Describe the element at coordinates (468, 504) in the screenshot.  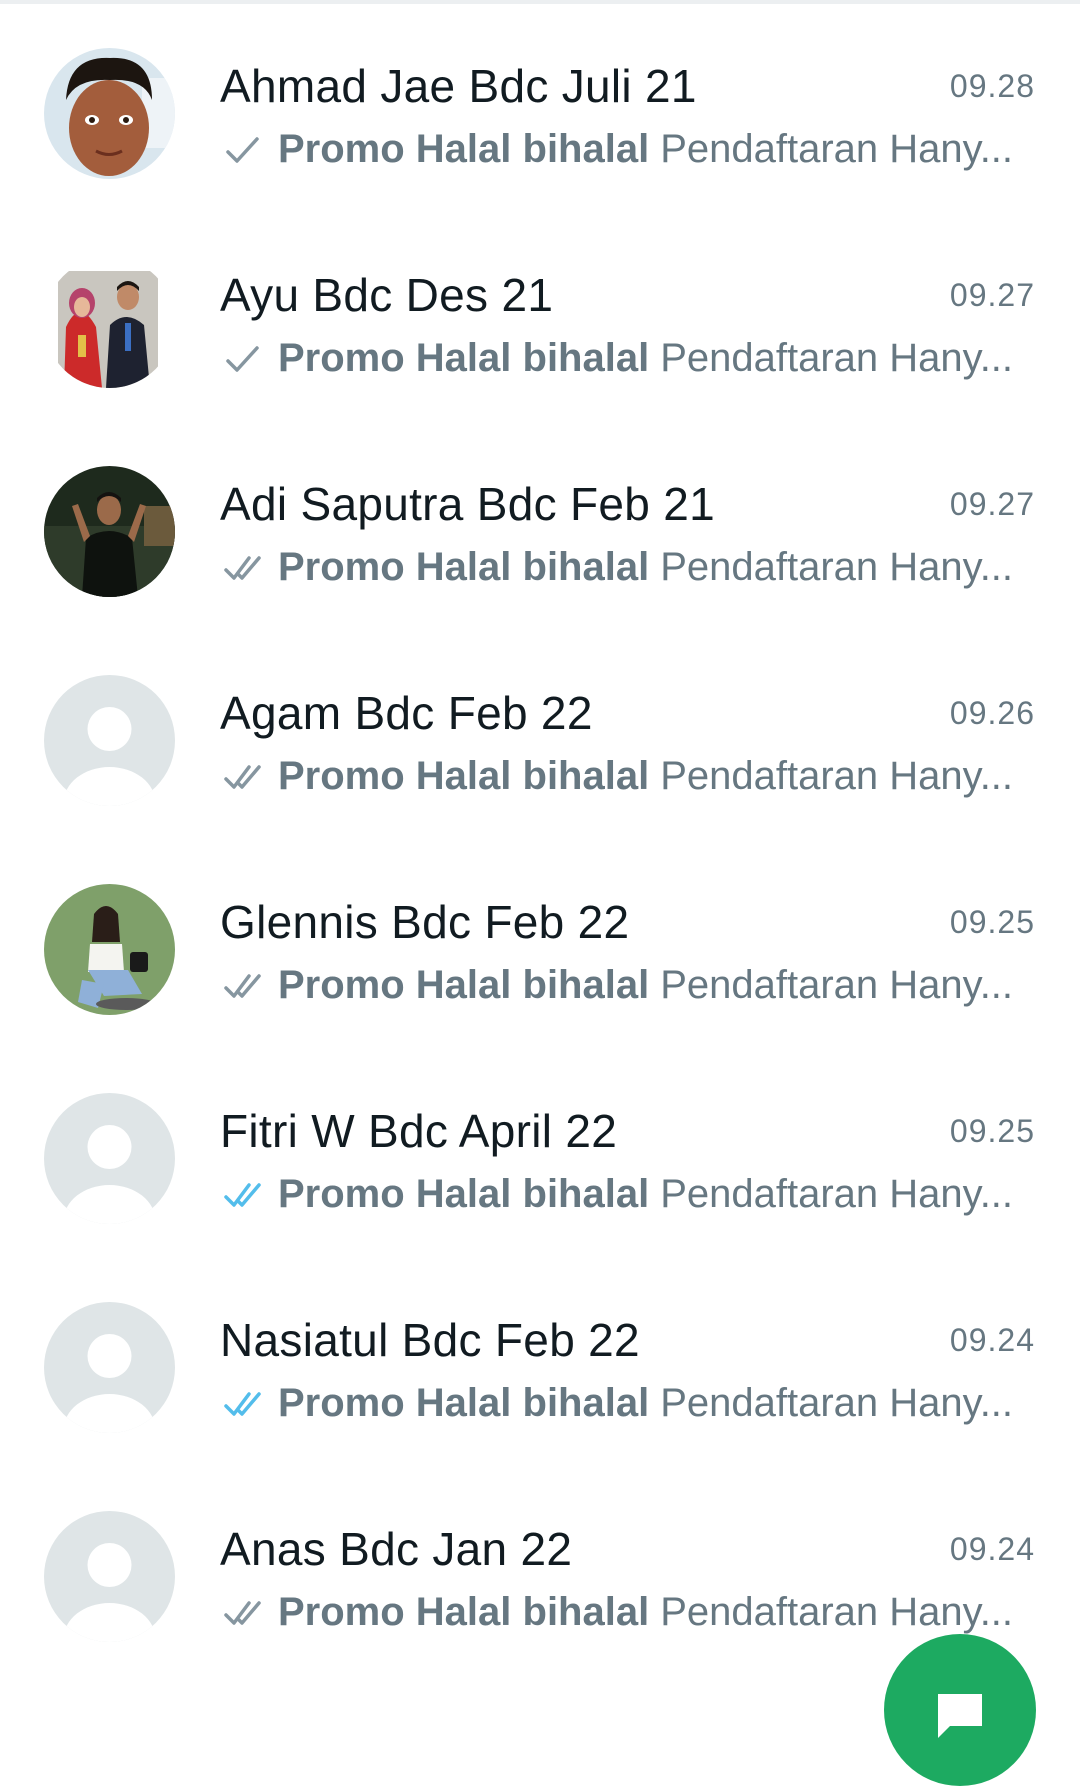
I see `chat-name: Adi Saputra Bdc Feb 21` at that location.